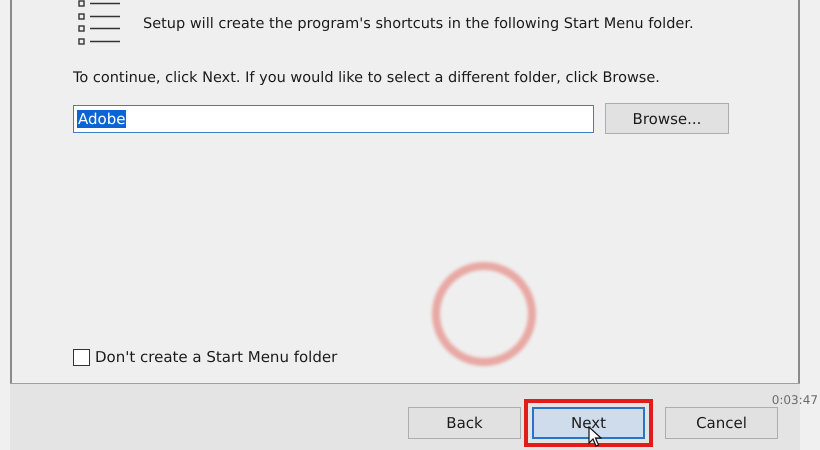 The height and width of the screenshot is (450, 820). Describe the element at coordinates (795, 400) in the screenshot. I see `video-time: 0:03:47` at that location.